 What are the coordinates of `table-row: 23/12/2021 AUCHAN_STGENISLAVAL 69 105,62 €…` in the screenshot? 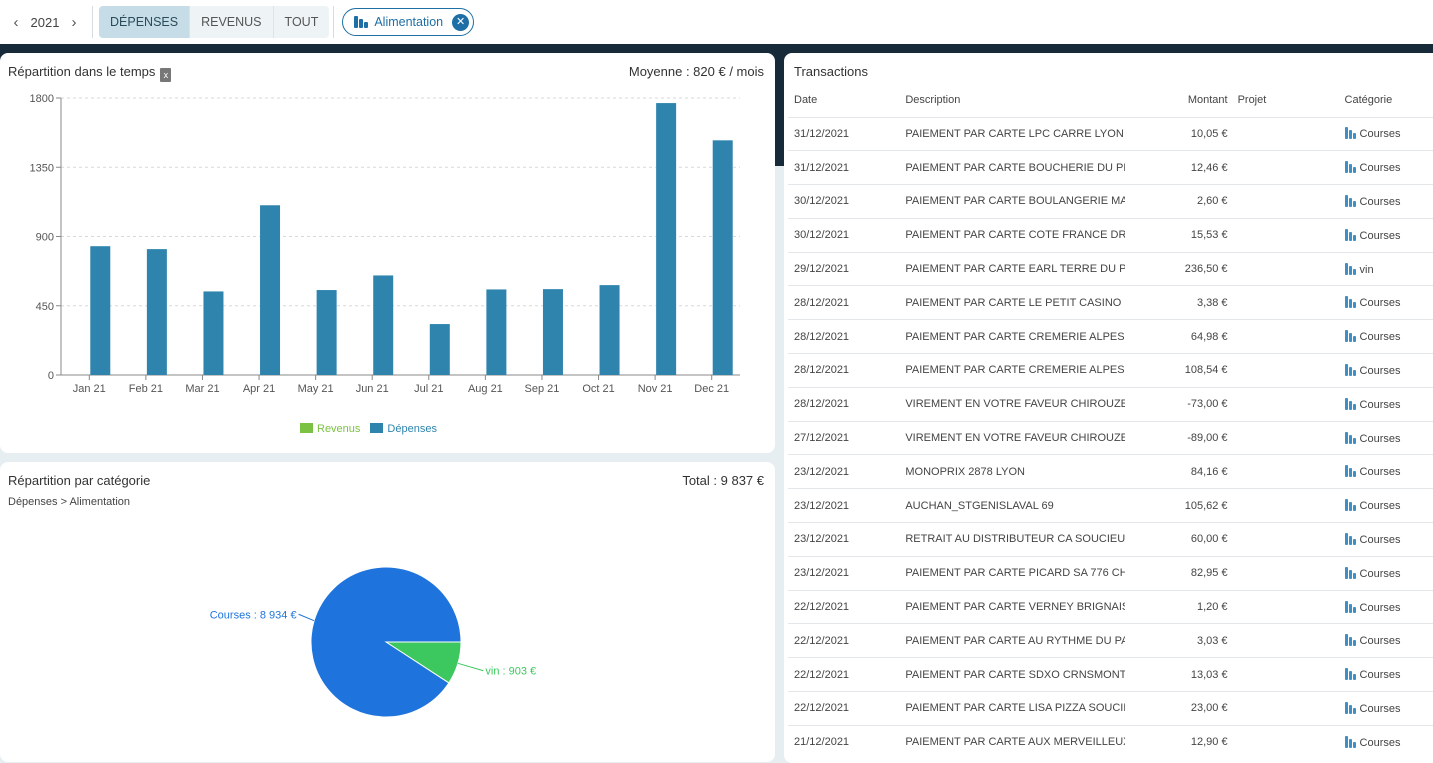 It's located at (1110, 505).